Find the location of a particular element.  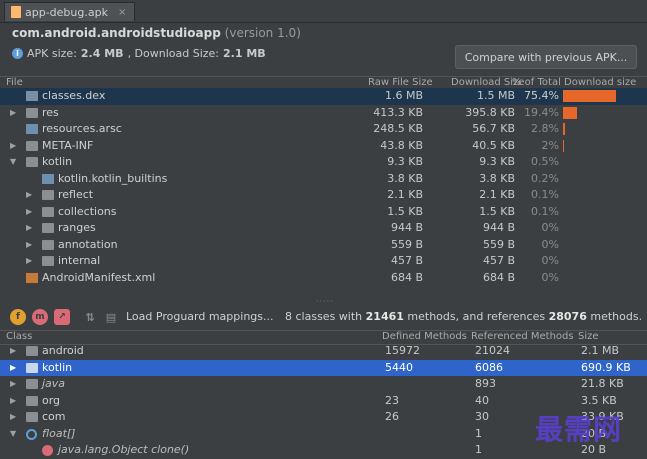

file-name: res is located at coordinates (50, 112).